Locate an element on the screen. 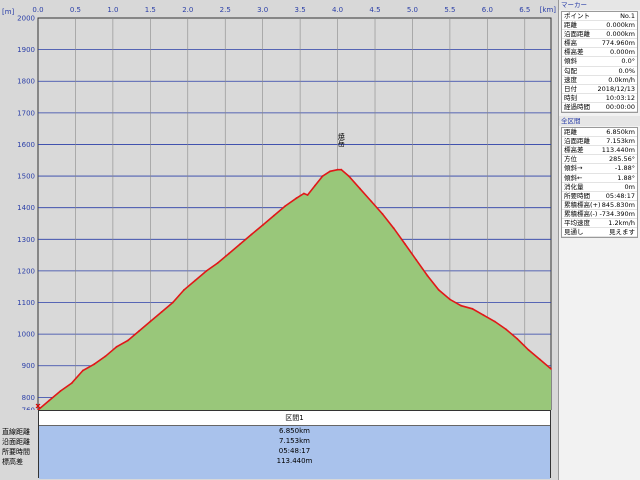  all-info-value: 1.88° is located at coordinates (626, 177).